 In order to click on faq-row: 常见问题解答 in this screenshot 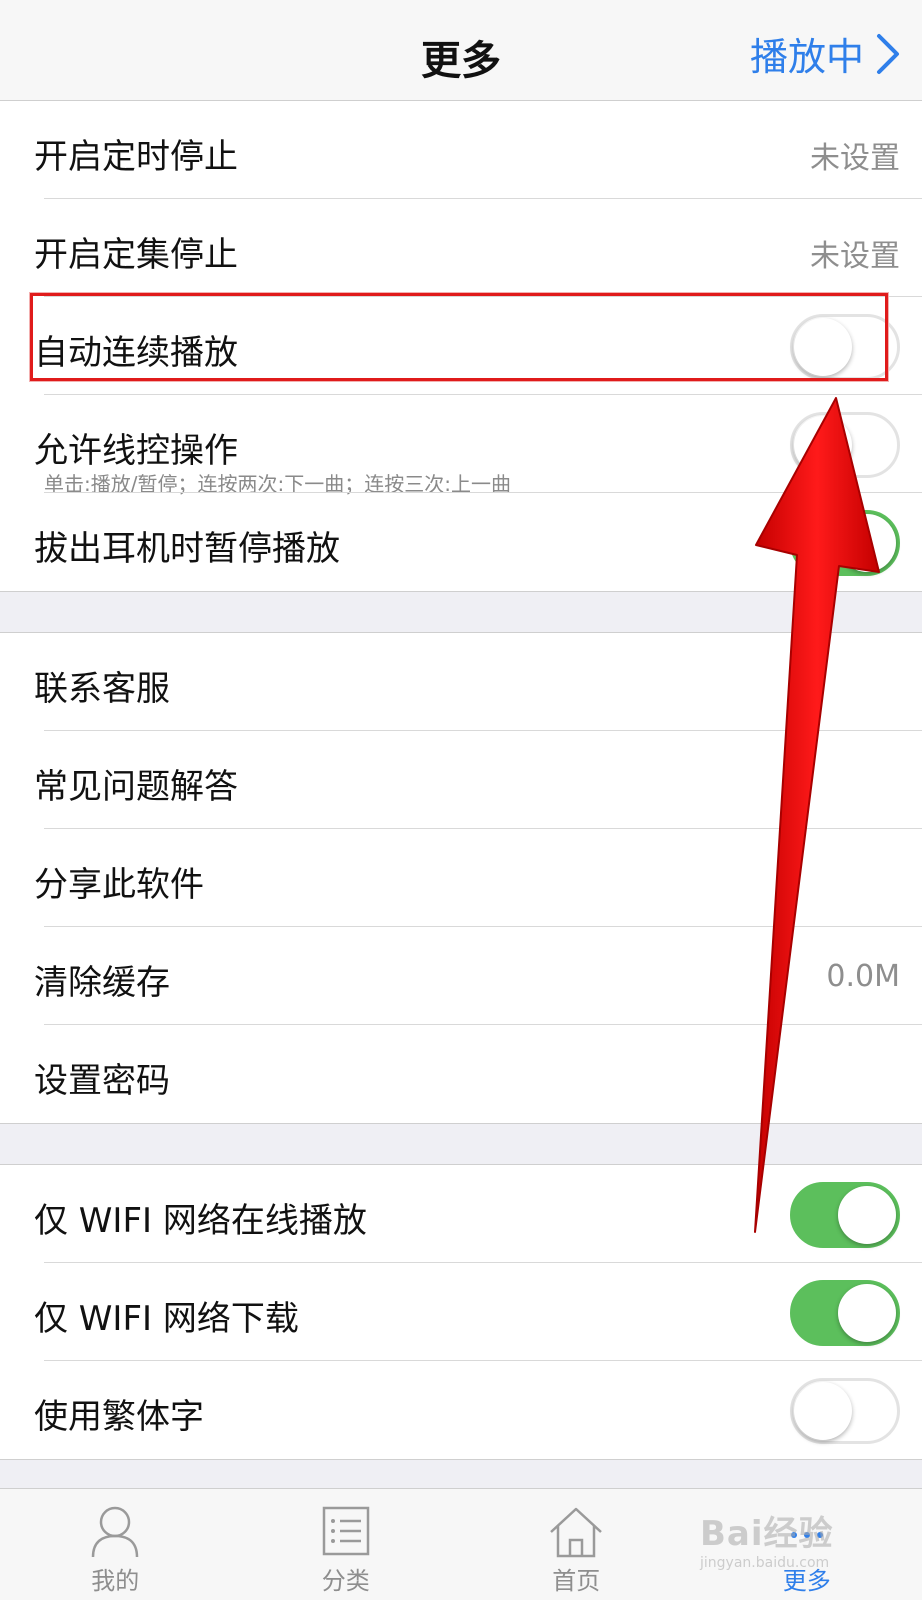, I will do `click(461, 780)`.